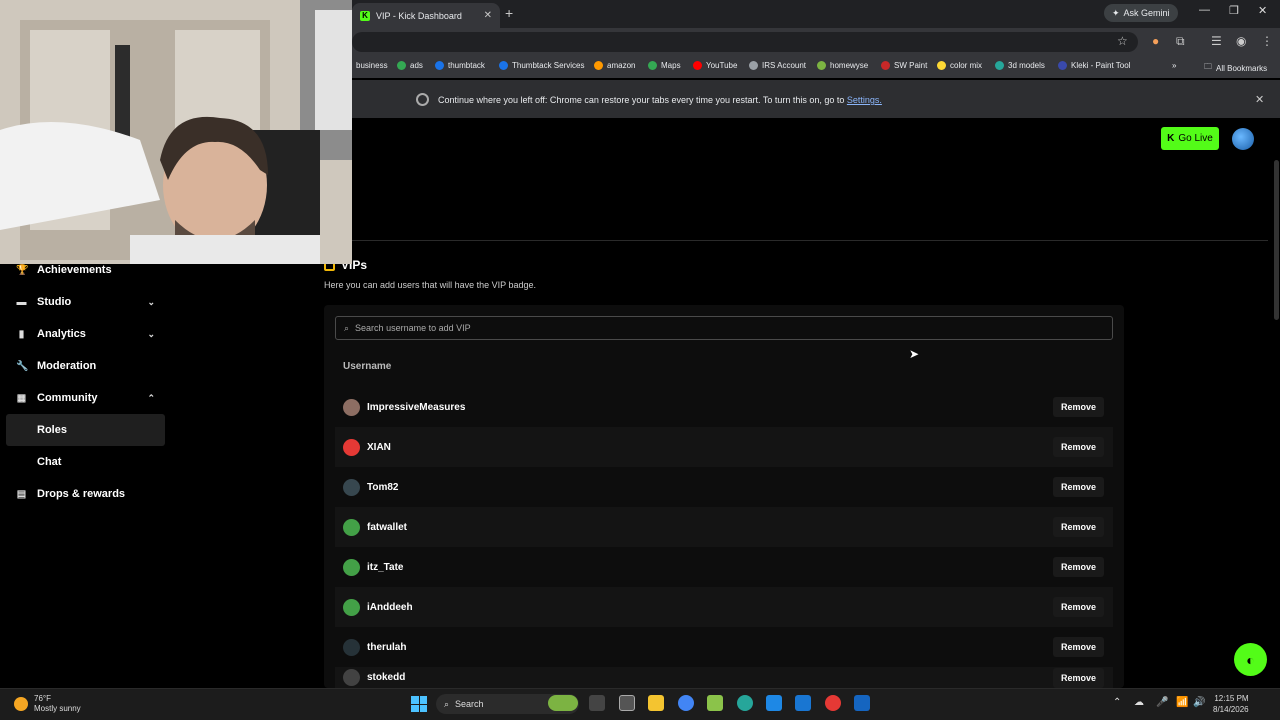  What do you see at coordinates (74, 270) in the screenshot?
I see `sidebar-item-label: Achievements` at bounding box center [74, 270].